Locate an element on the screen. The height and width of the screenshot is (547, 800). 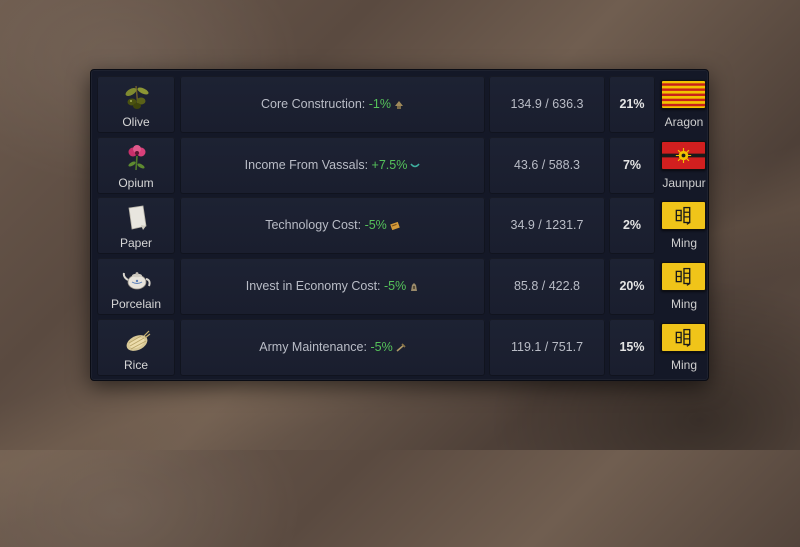
good-name: Opium is located at coordinates (136, 183).